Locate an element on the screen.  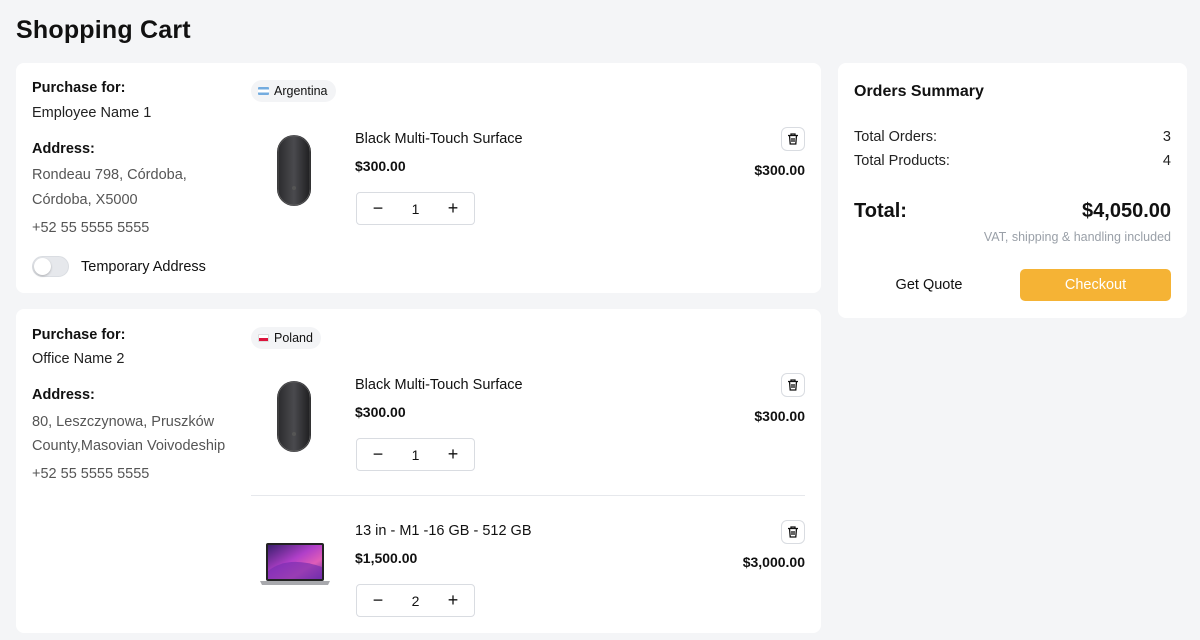
quantity-value: 2 is located at coordinates (416, 601).